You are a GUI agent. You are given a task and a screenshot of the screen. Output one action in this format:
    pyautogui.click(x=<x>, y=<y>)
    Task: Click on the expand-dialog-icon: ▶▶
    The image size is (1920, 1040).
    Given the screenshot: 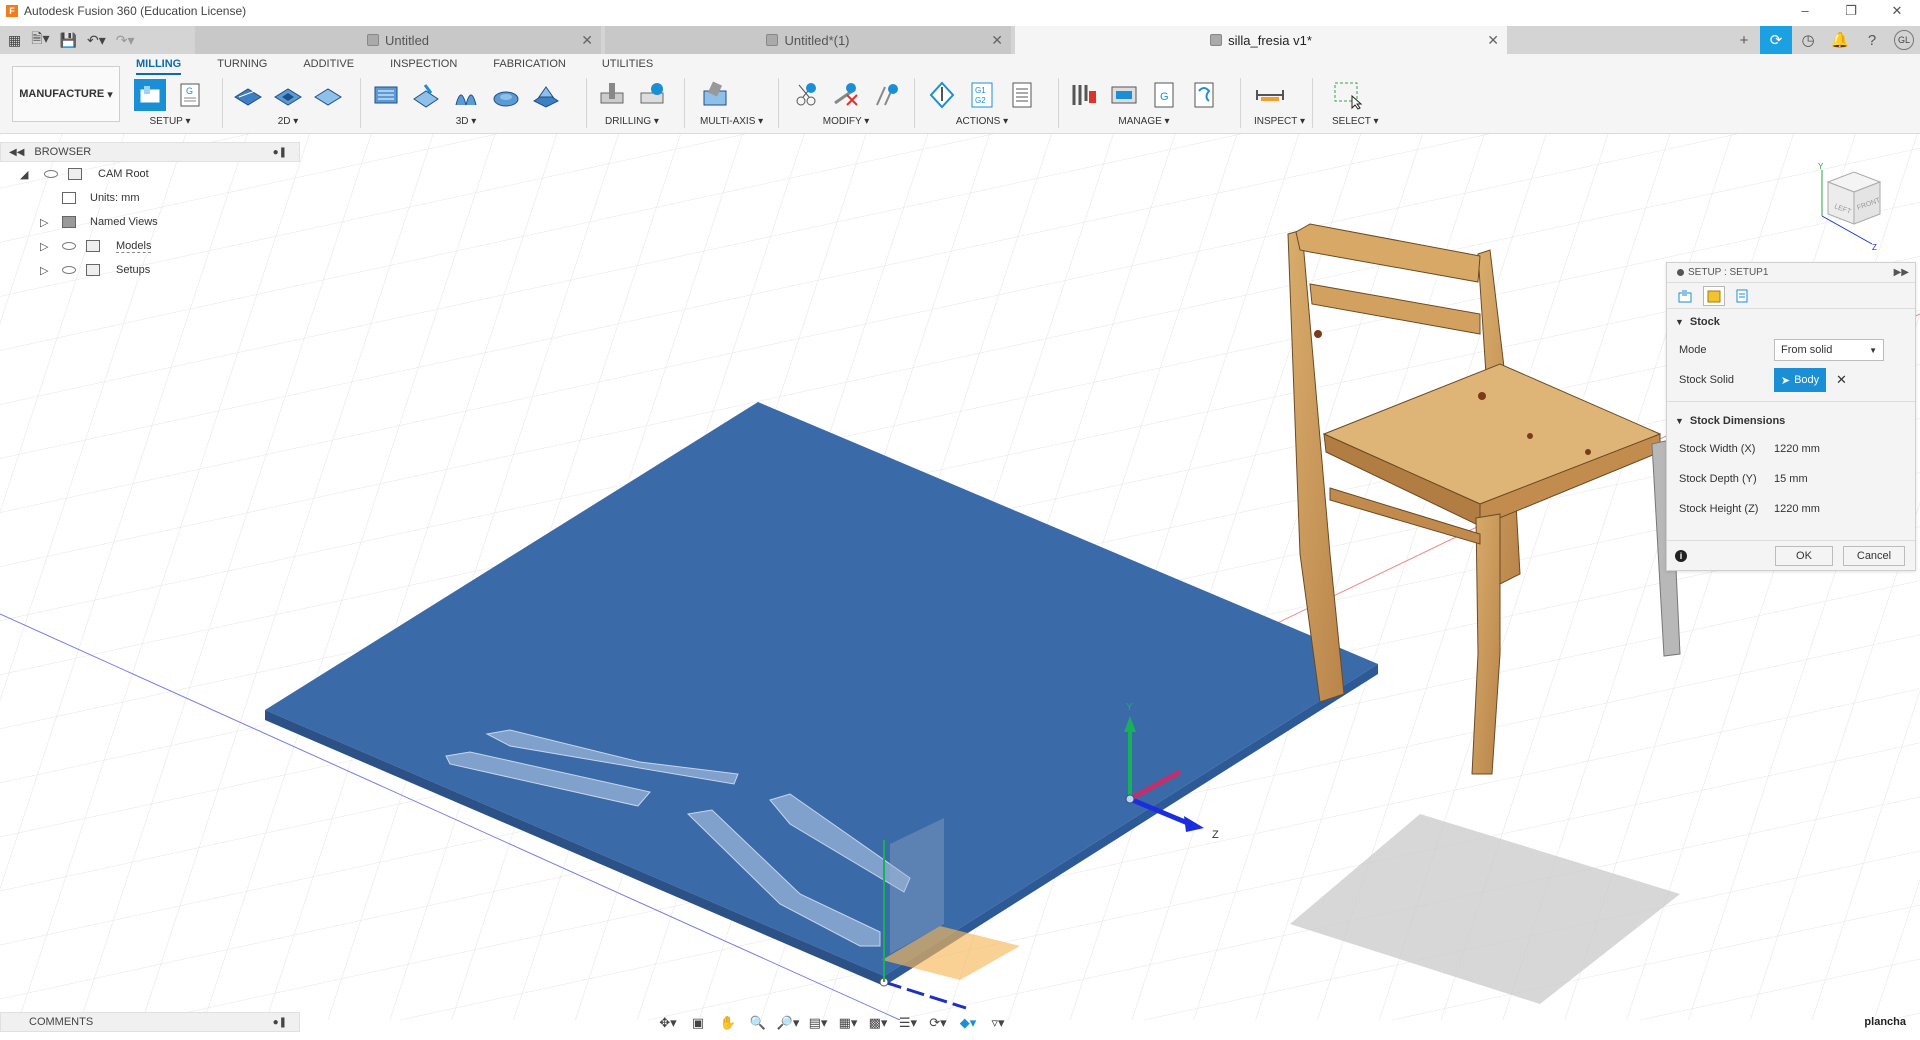 What is the action you would take?
    pyautogui.click(x=1901, y=272)
    